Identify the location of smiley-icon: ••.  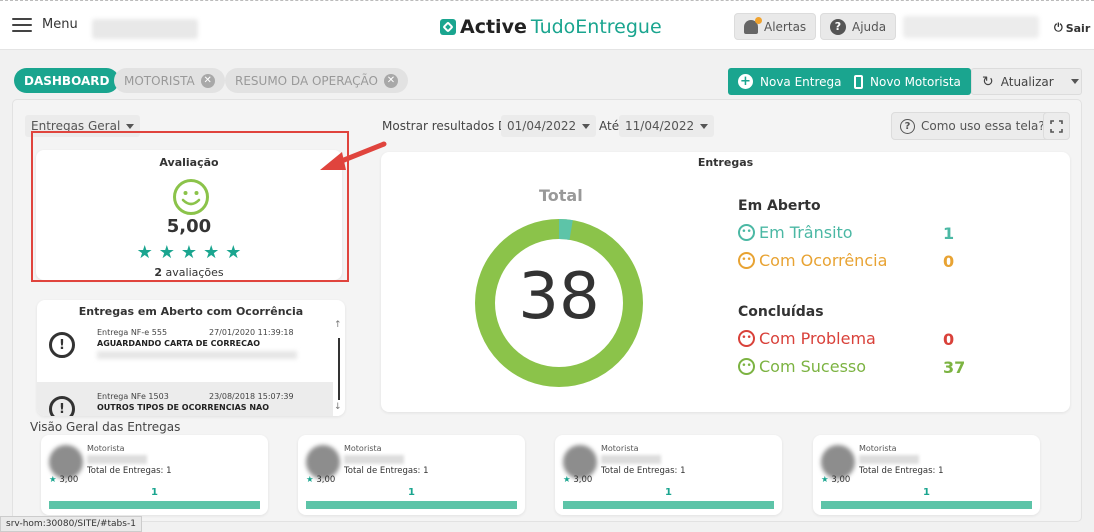
(746, 366).